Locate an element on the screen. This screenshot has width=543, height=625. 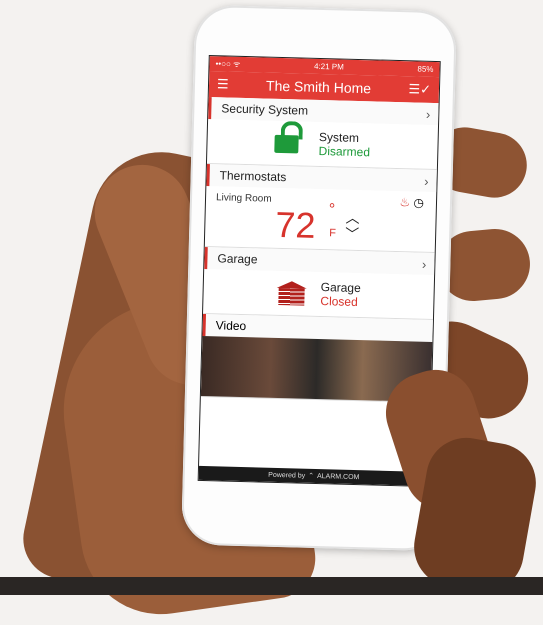
temperature-stepper: ︿ ﹀ is located at coordinates (352, 226).